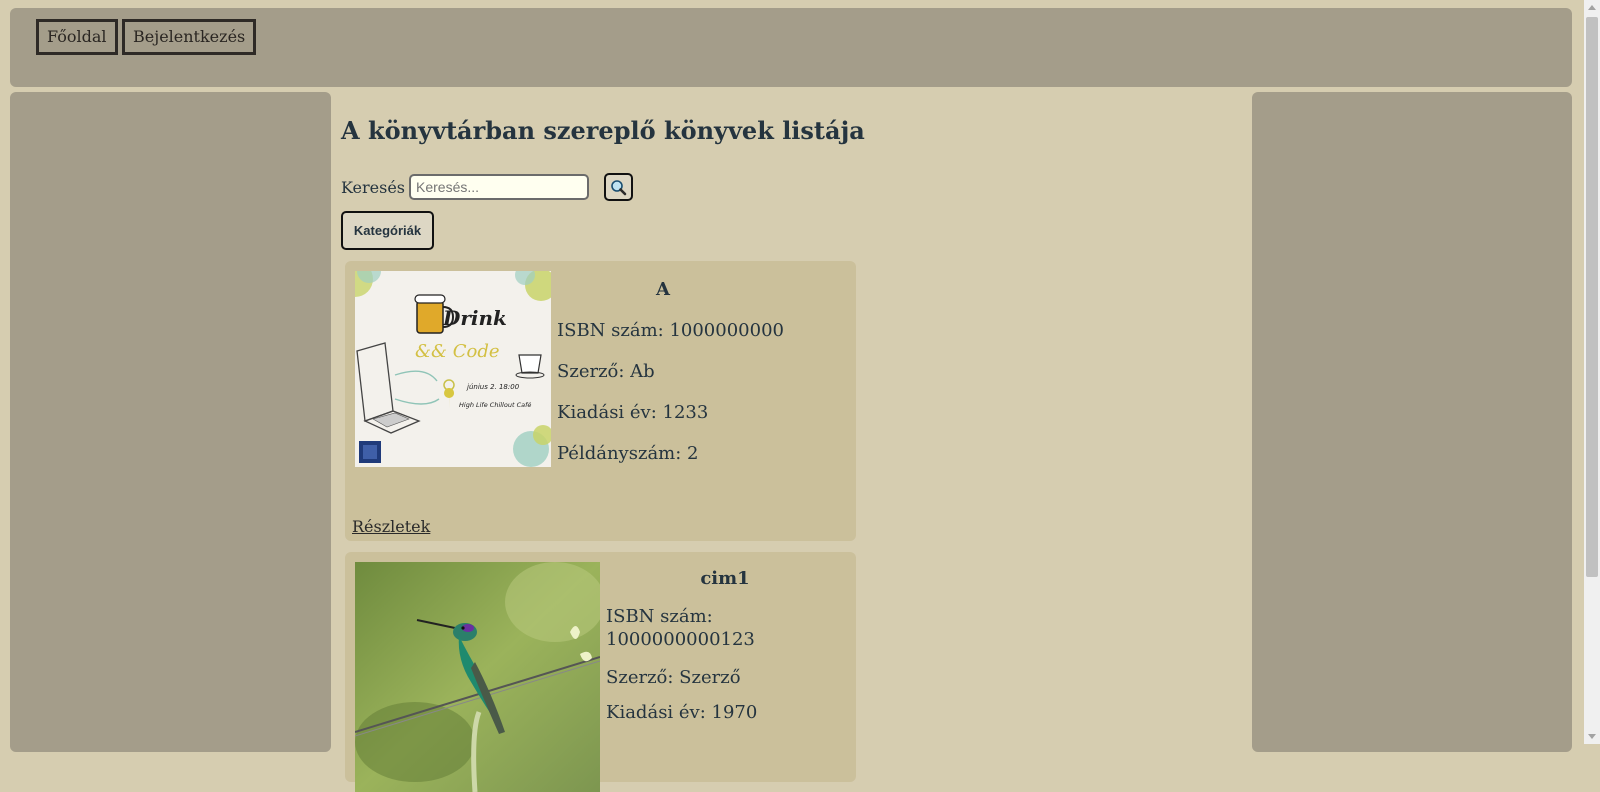 Image resolution: width=1600 pixels, height=792 pixels. I want to click on top-navbar: Főoldal Bejelentkezés, so click(791, 47).